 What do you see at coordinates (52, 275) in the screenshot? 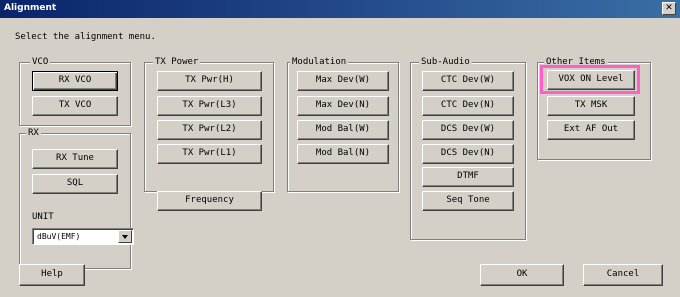
I see `help-button: Help` at bounding box center [52, 275].